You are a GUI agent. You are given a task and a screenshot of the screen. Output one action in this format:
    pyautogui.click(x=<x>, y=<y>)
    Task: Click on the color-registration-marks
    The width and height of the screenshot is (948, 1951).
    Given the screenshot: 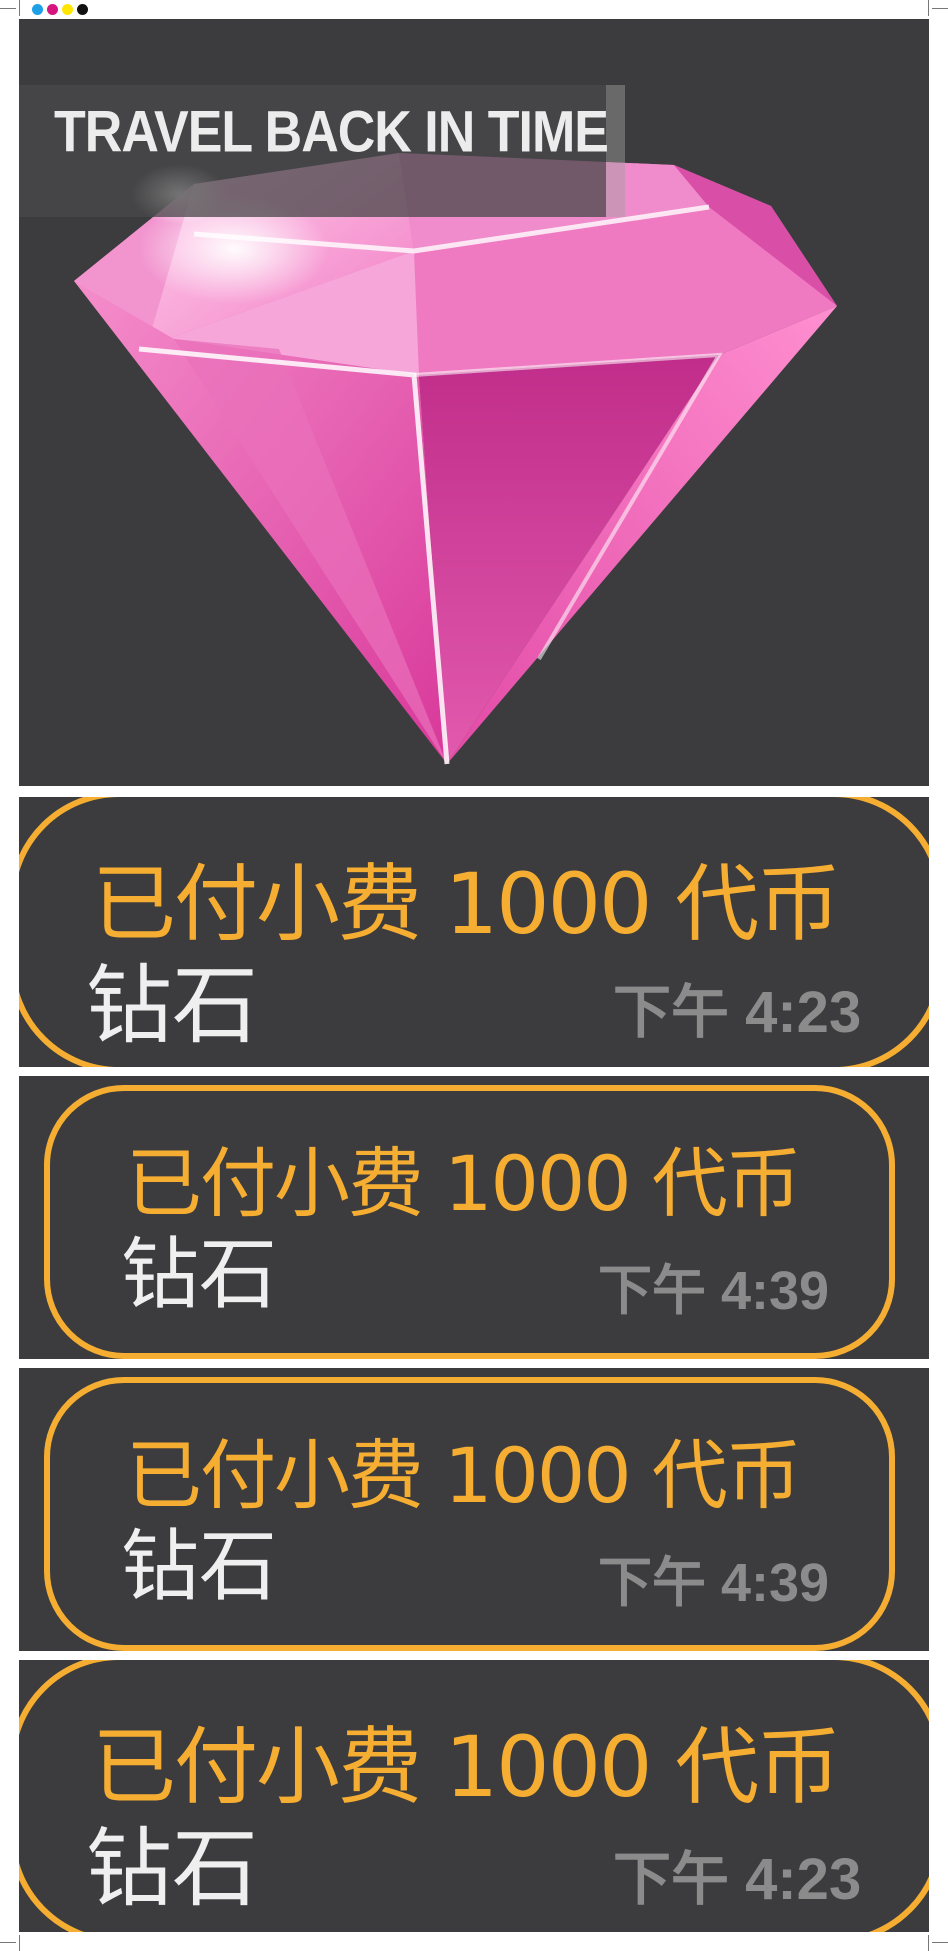 What is the action you would take?
    pyautogui.click(x=60, y=9)
    